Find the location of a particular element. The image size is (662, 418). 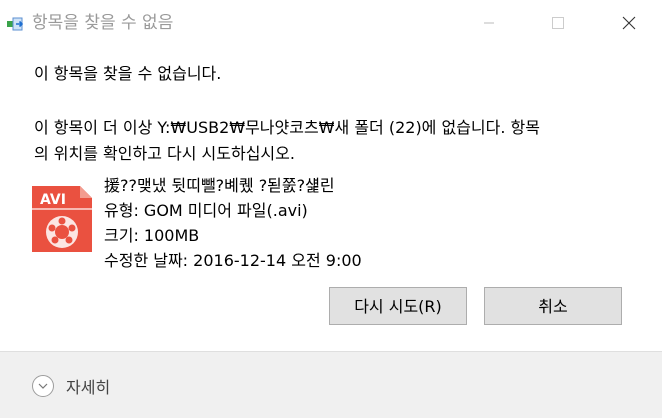

maximize-icon is located at coordinates (558, 23).